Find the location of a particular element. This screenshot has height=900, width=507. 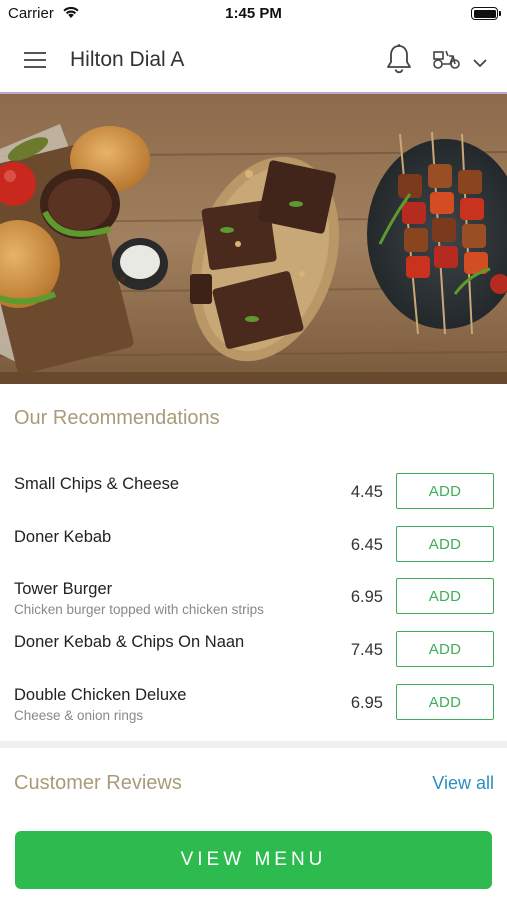

item-price: 6.45 is located at coordinates (366, 545).